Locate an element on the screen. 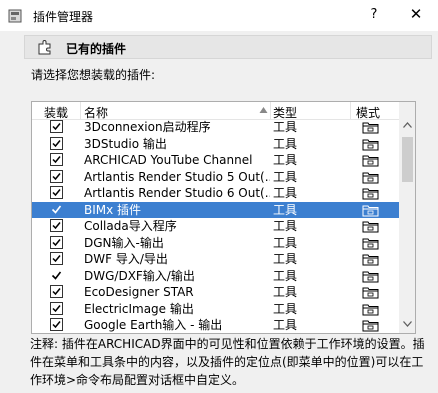  window-title: 插件管理器 is located at coordinates (63, 17).